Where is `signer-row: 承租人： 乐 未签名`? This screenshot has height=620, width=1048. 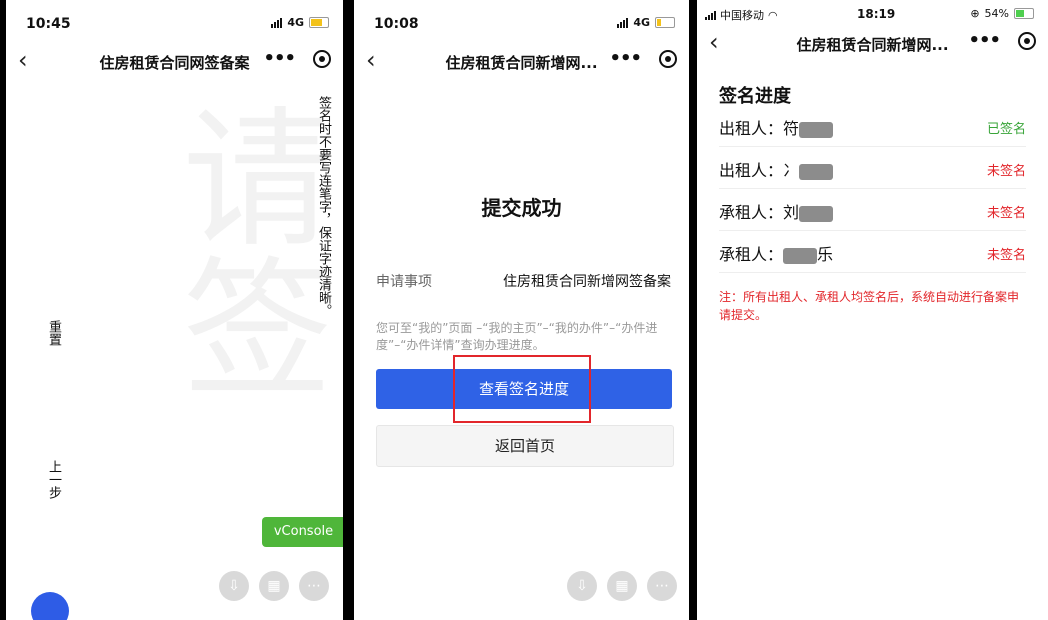 signer-row: 承租人： 乐 未签名 is located at coordinates (872, 253).